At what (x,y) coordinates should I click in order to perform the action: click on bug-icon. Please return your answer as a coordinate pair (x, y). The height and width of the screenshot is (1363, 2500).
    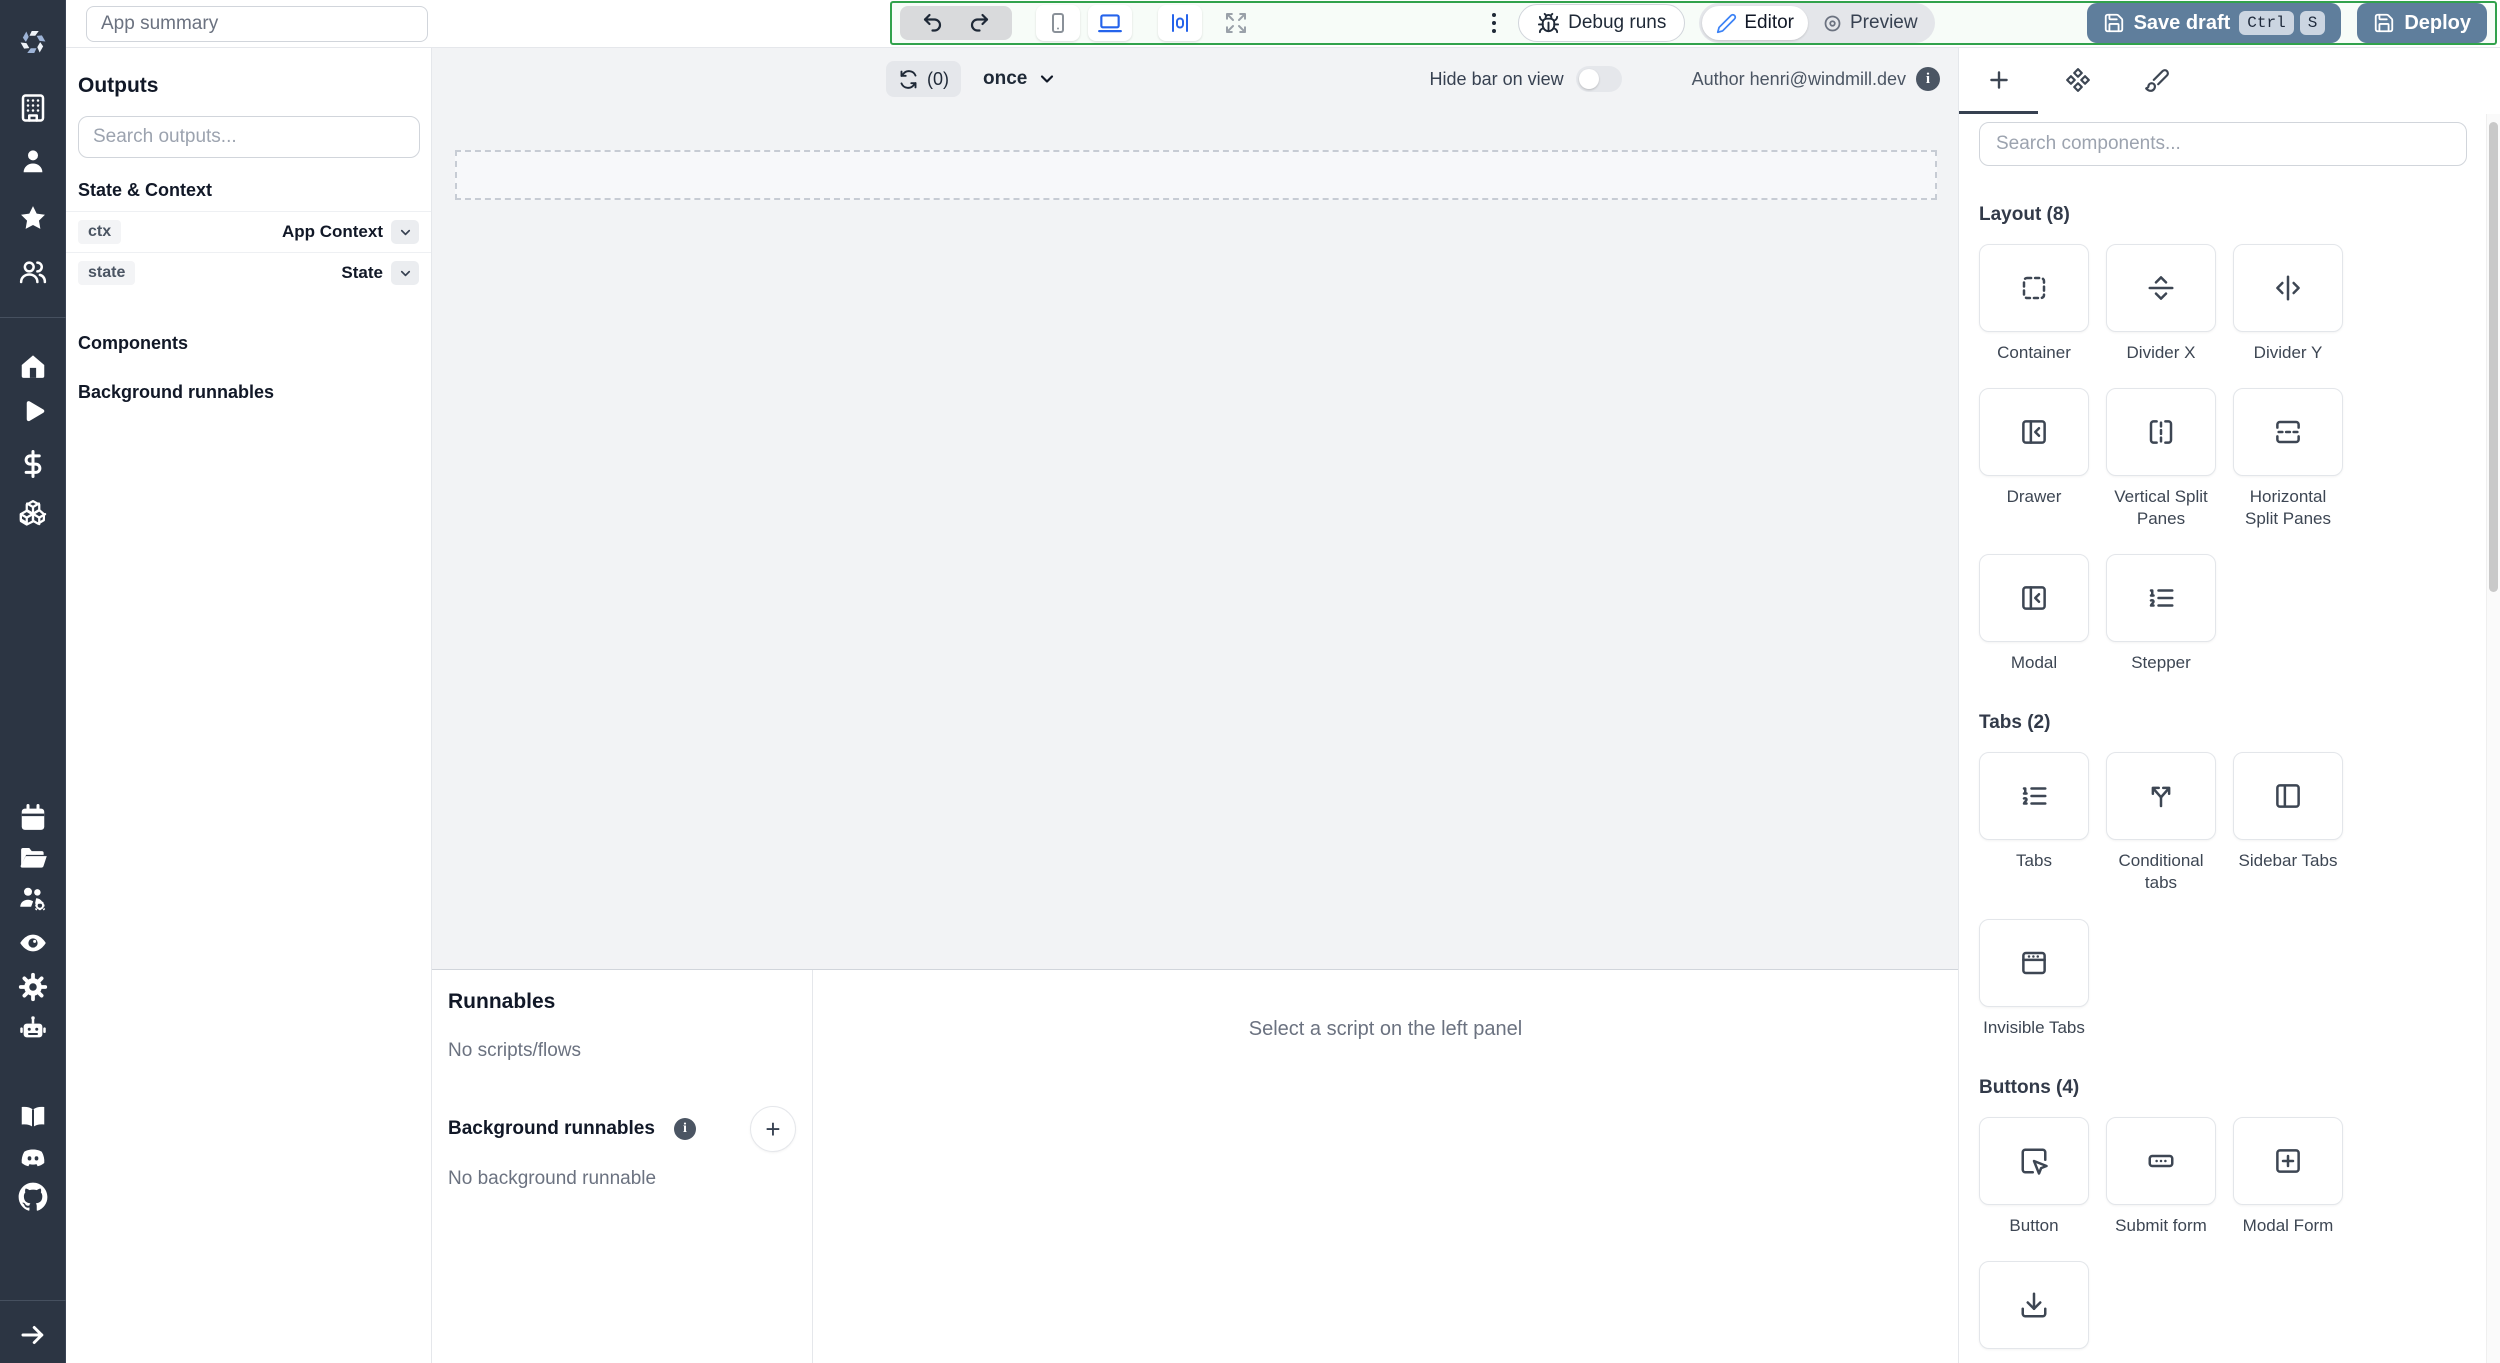
    Looking at the image, I should click on (1549, 22).